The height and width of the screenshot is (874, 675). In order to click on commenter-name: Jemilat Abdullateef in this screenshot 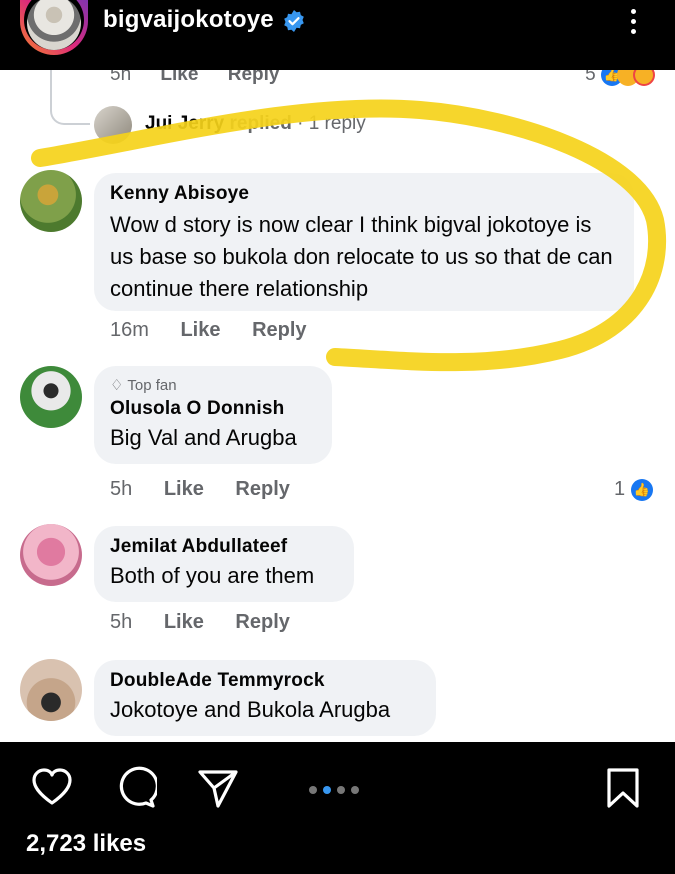, I will do `click(224, 547)`.